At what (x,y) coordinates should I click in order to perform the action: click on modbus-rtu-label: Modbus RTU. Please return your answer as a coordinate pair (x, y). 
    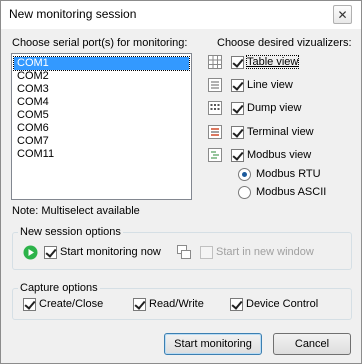
    Looking at the image, I should click on (288, 174).